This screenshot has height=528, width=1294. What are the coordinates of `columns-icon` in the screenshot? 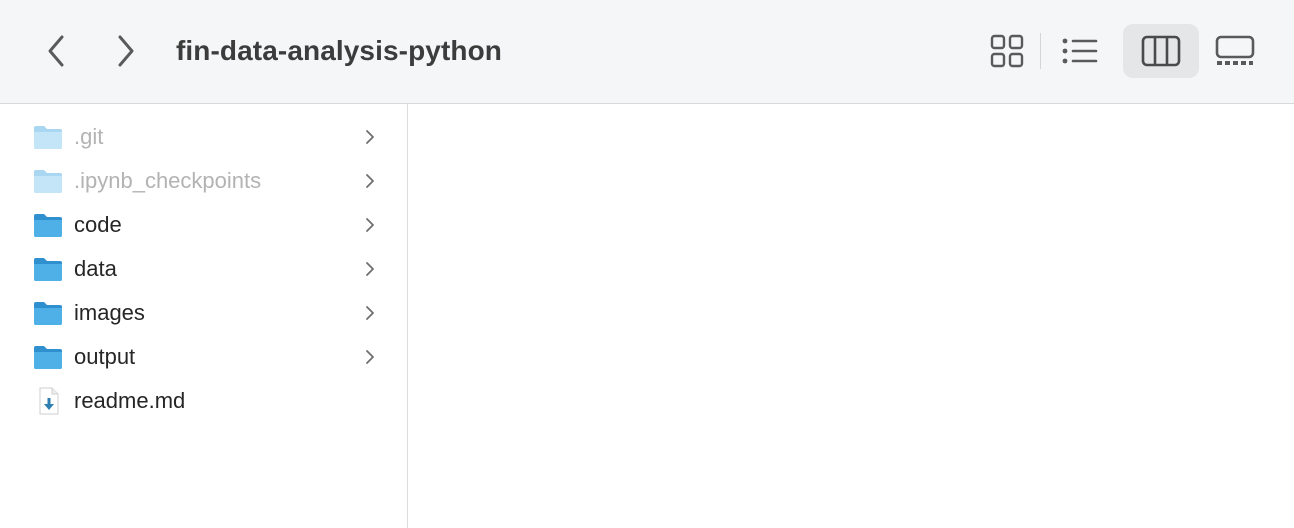 It's located at (1161, 51).